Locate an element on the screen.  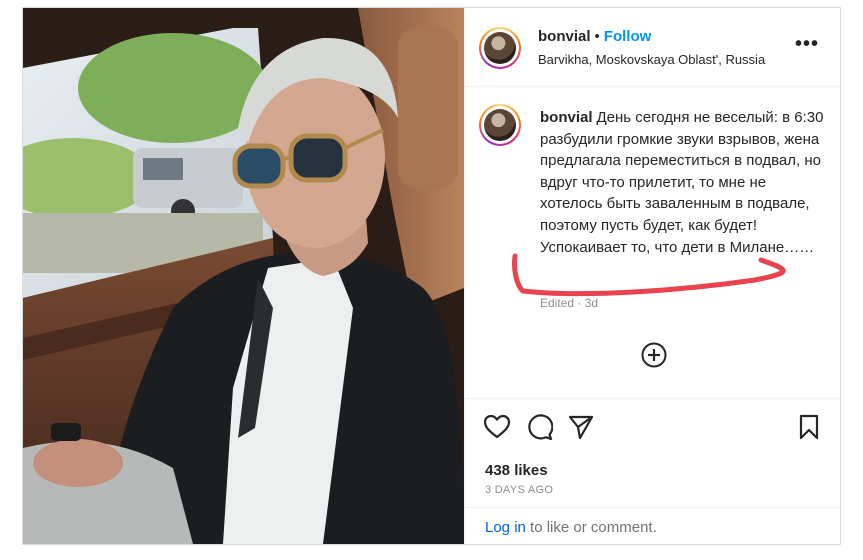
username-link: bonvial is located at coordinates (564, 36).